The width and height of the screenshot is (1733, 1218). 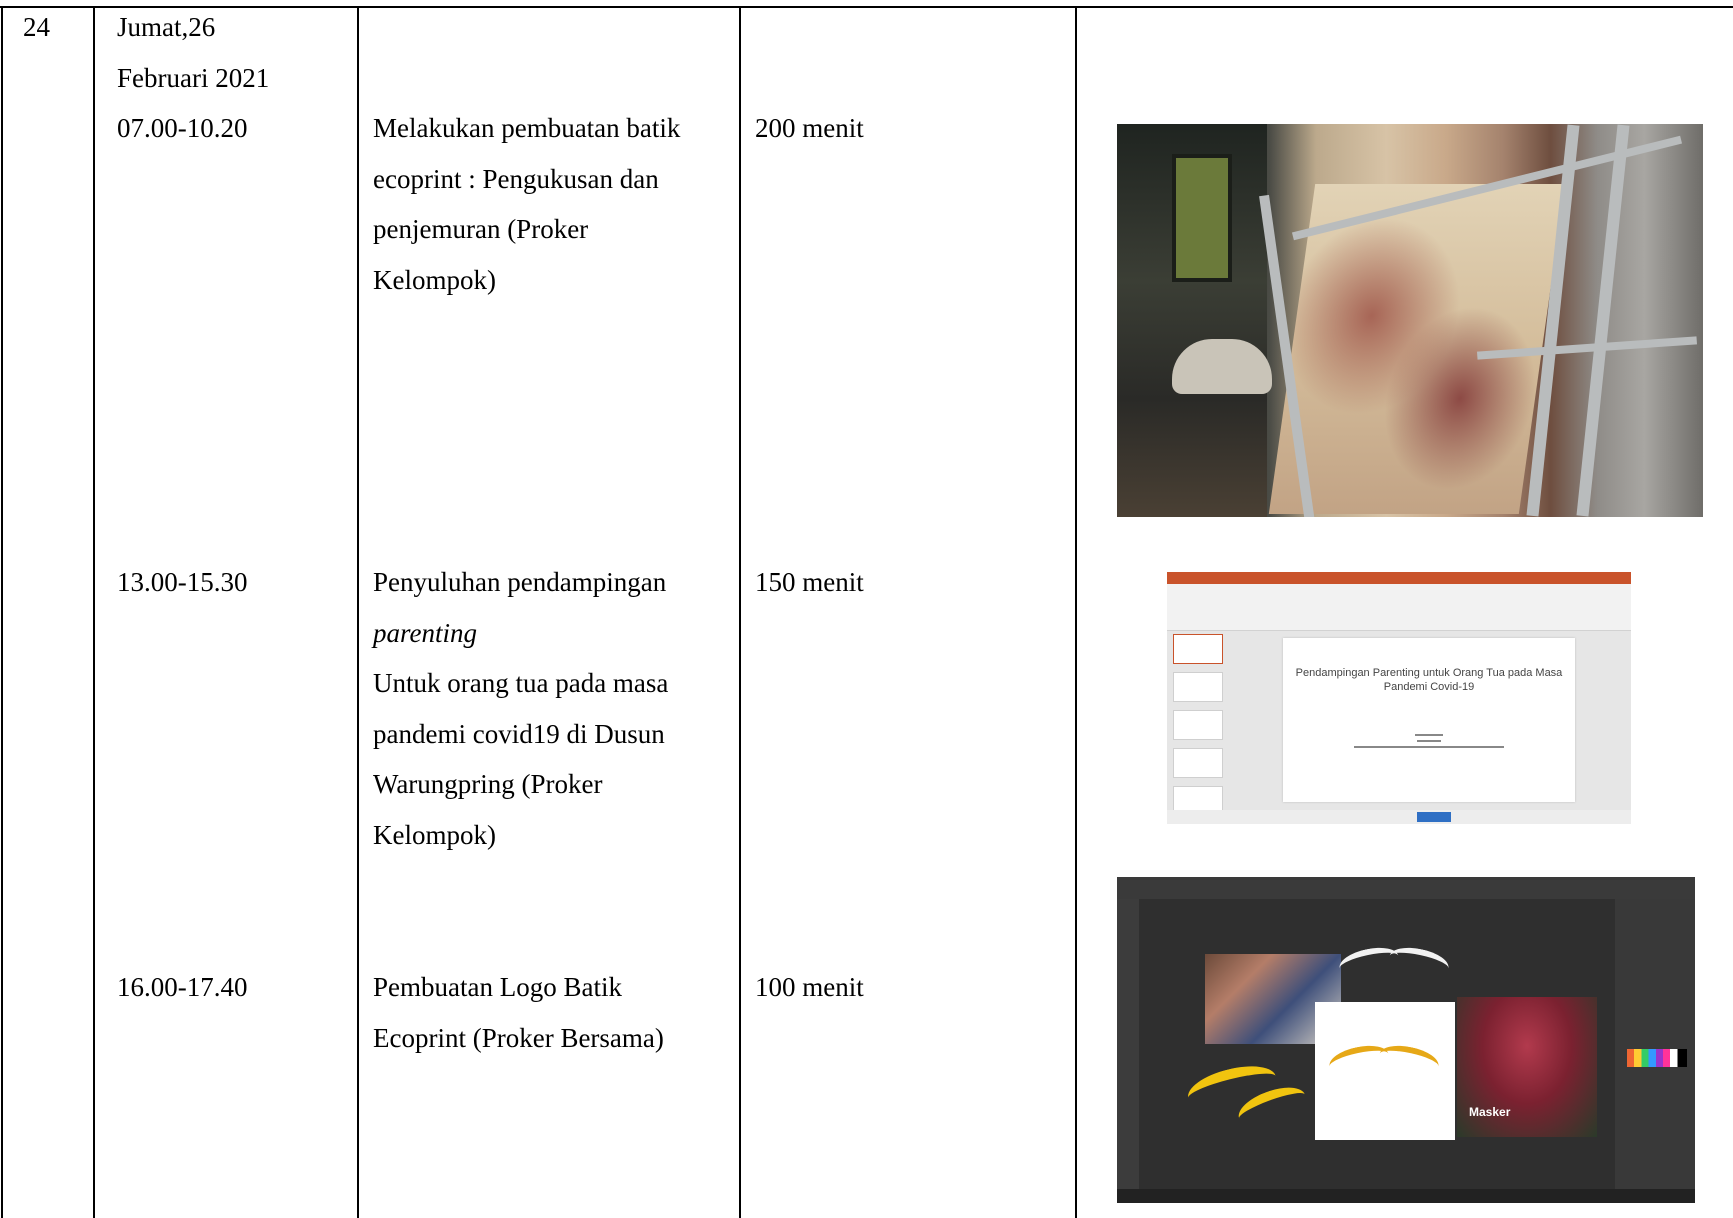 I want to click on ppt-slide-thumbnails, so click(x=1198, y=725).